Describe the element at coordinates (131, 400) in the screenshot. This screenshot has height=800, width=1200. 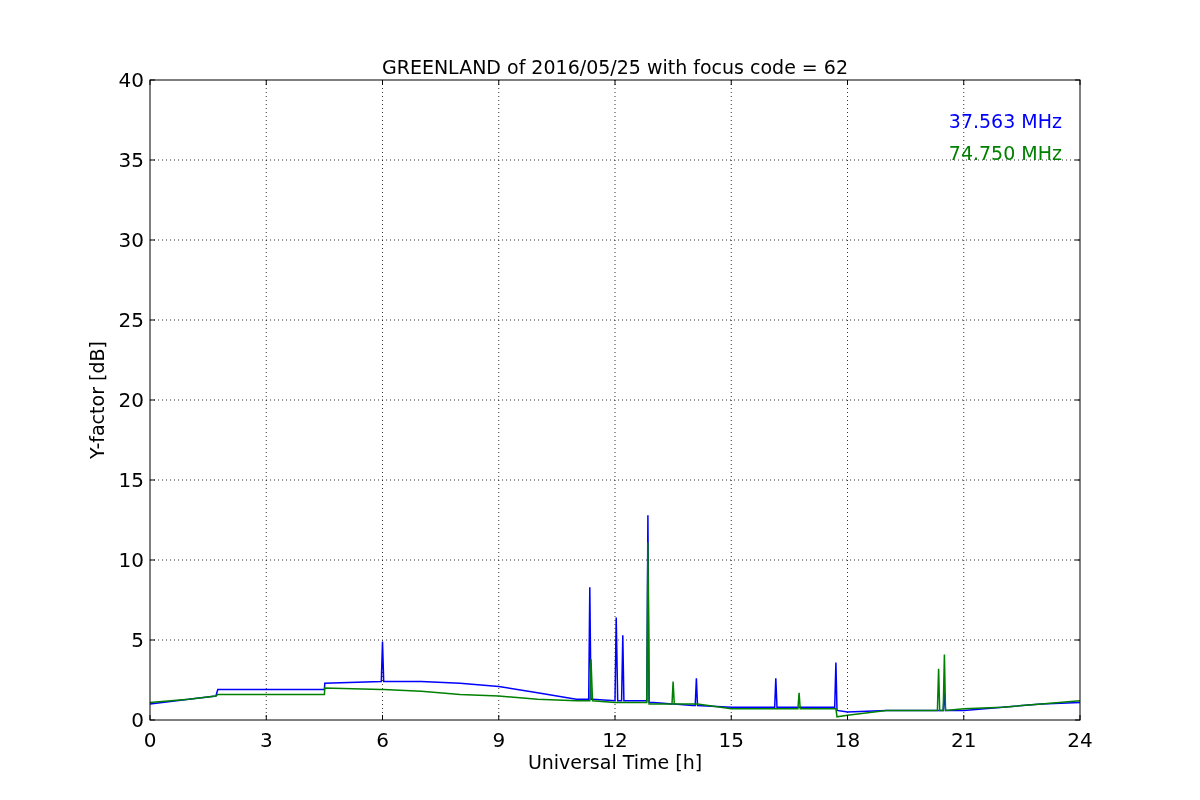
I see `tick-label: 20` at that location.